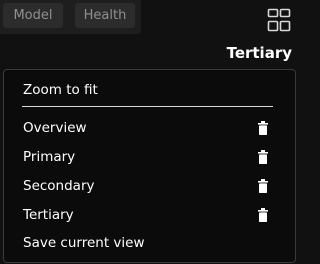  Describe the element at coordinates (105, 15) in the screenshot. I see `tab-health: Health` at that location.